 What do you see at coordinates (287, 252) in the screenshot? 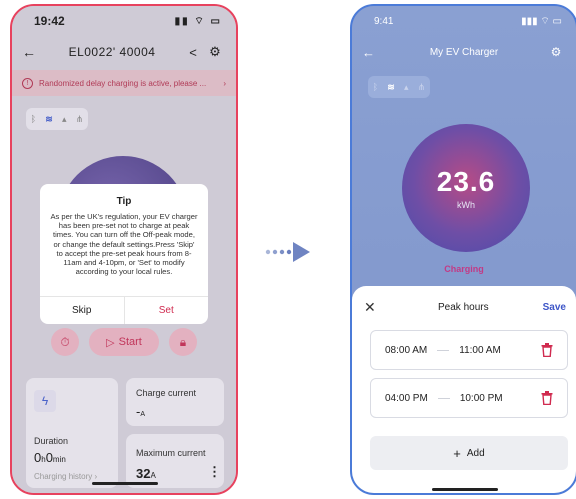
I see `transition-arrow-icon` at bounding box center [287, 252].